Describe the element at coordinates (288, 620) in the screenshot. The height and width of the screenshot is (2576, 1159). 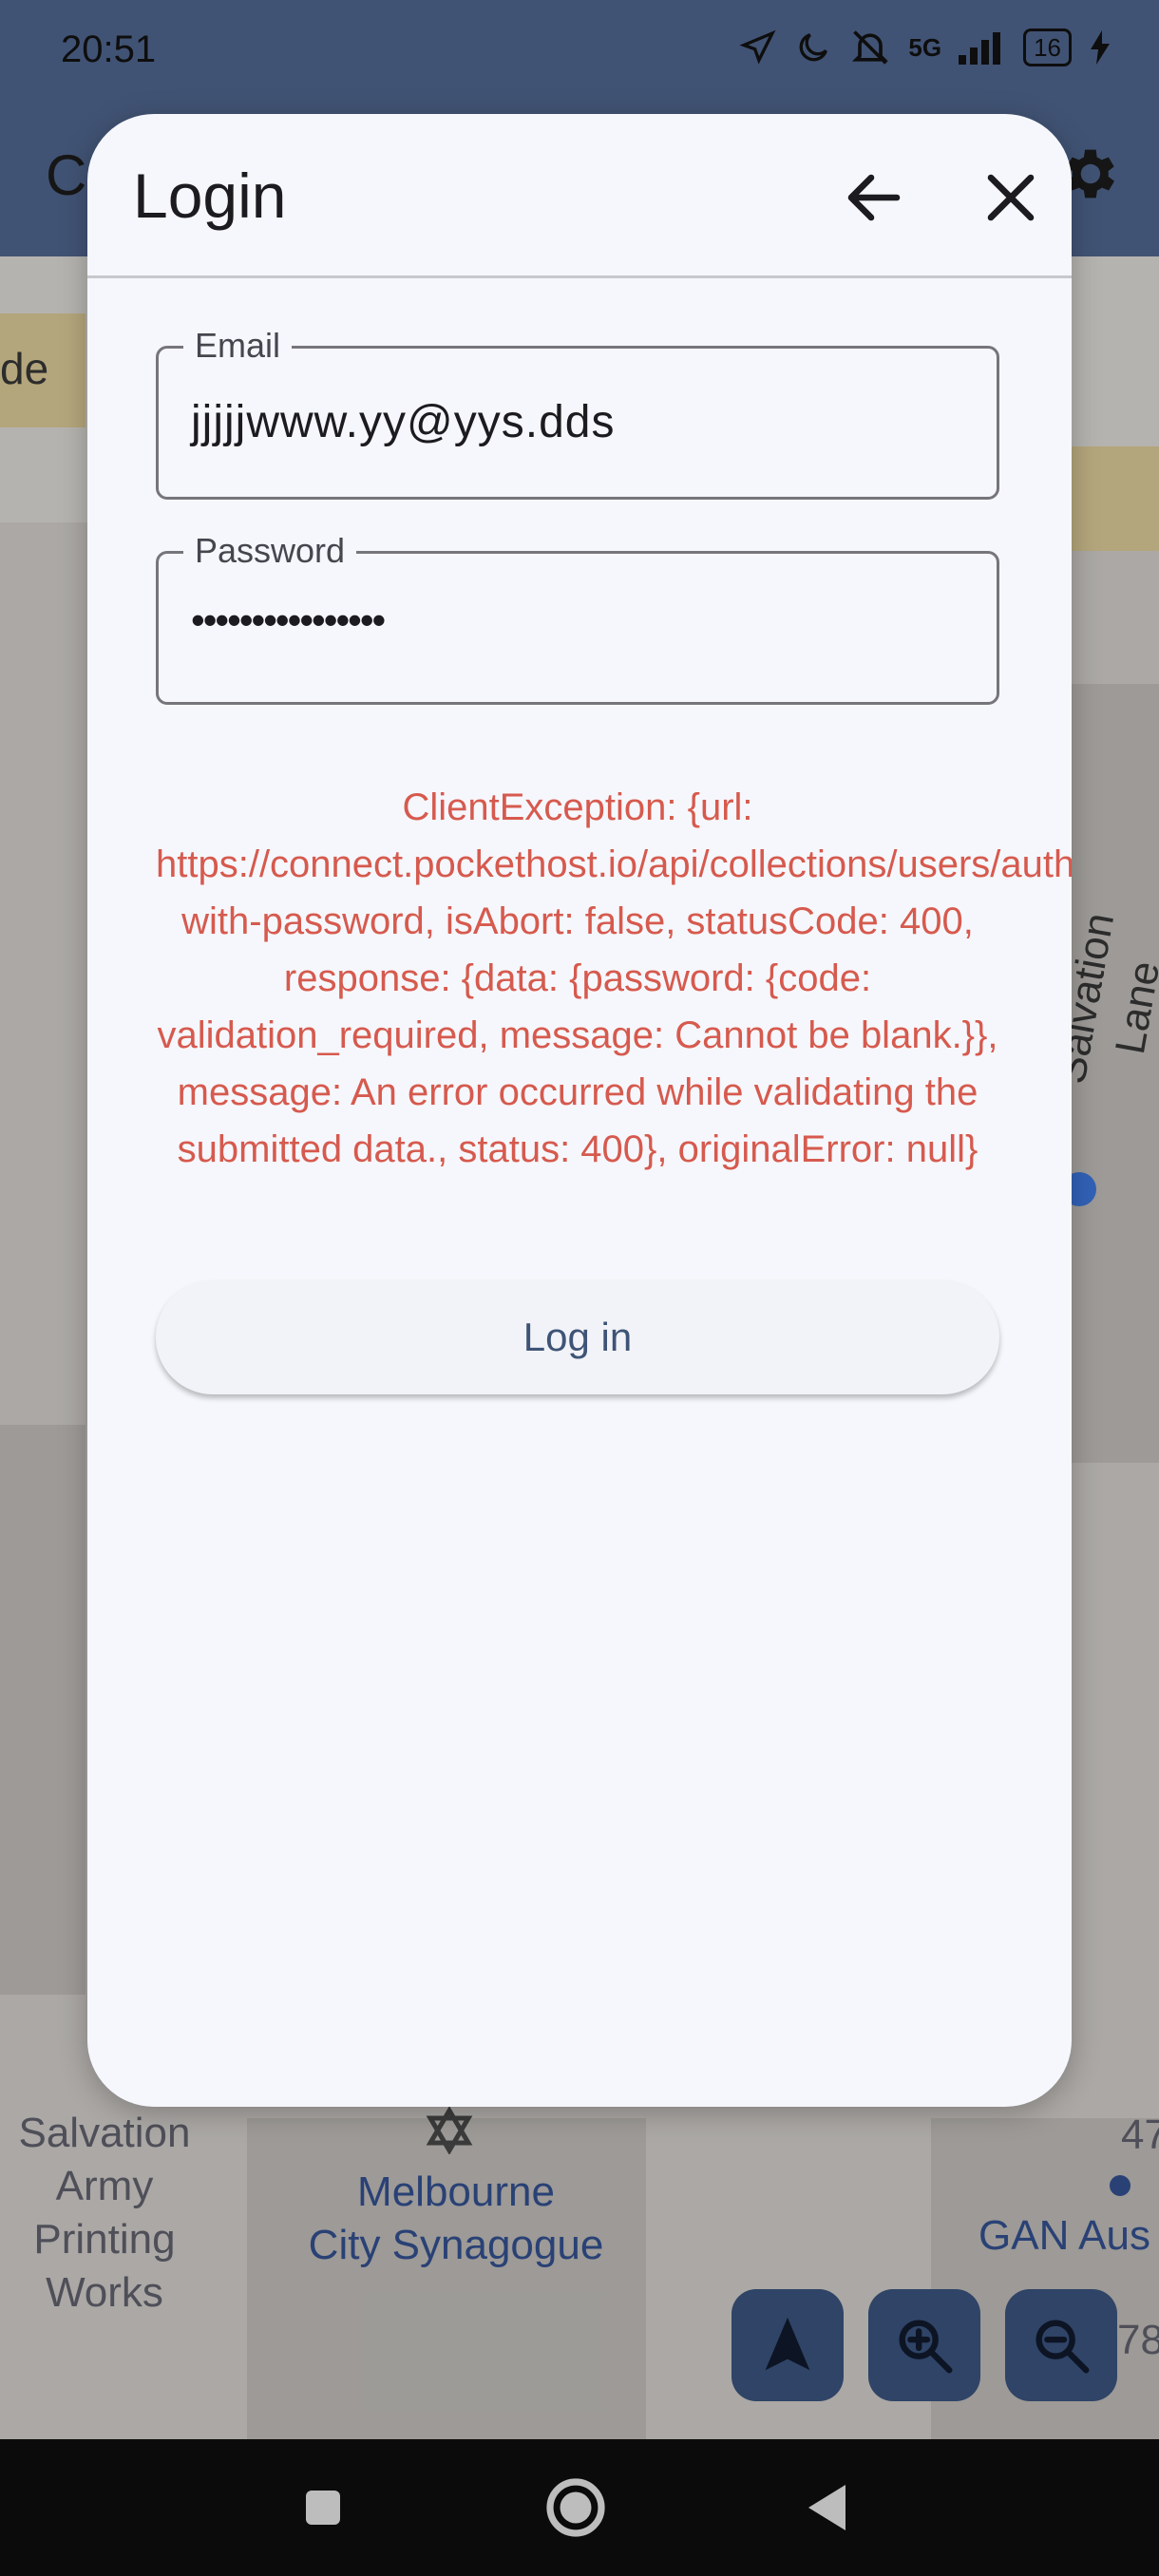
I see `password-value: ••••••••••••••••` at that location.